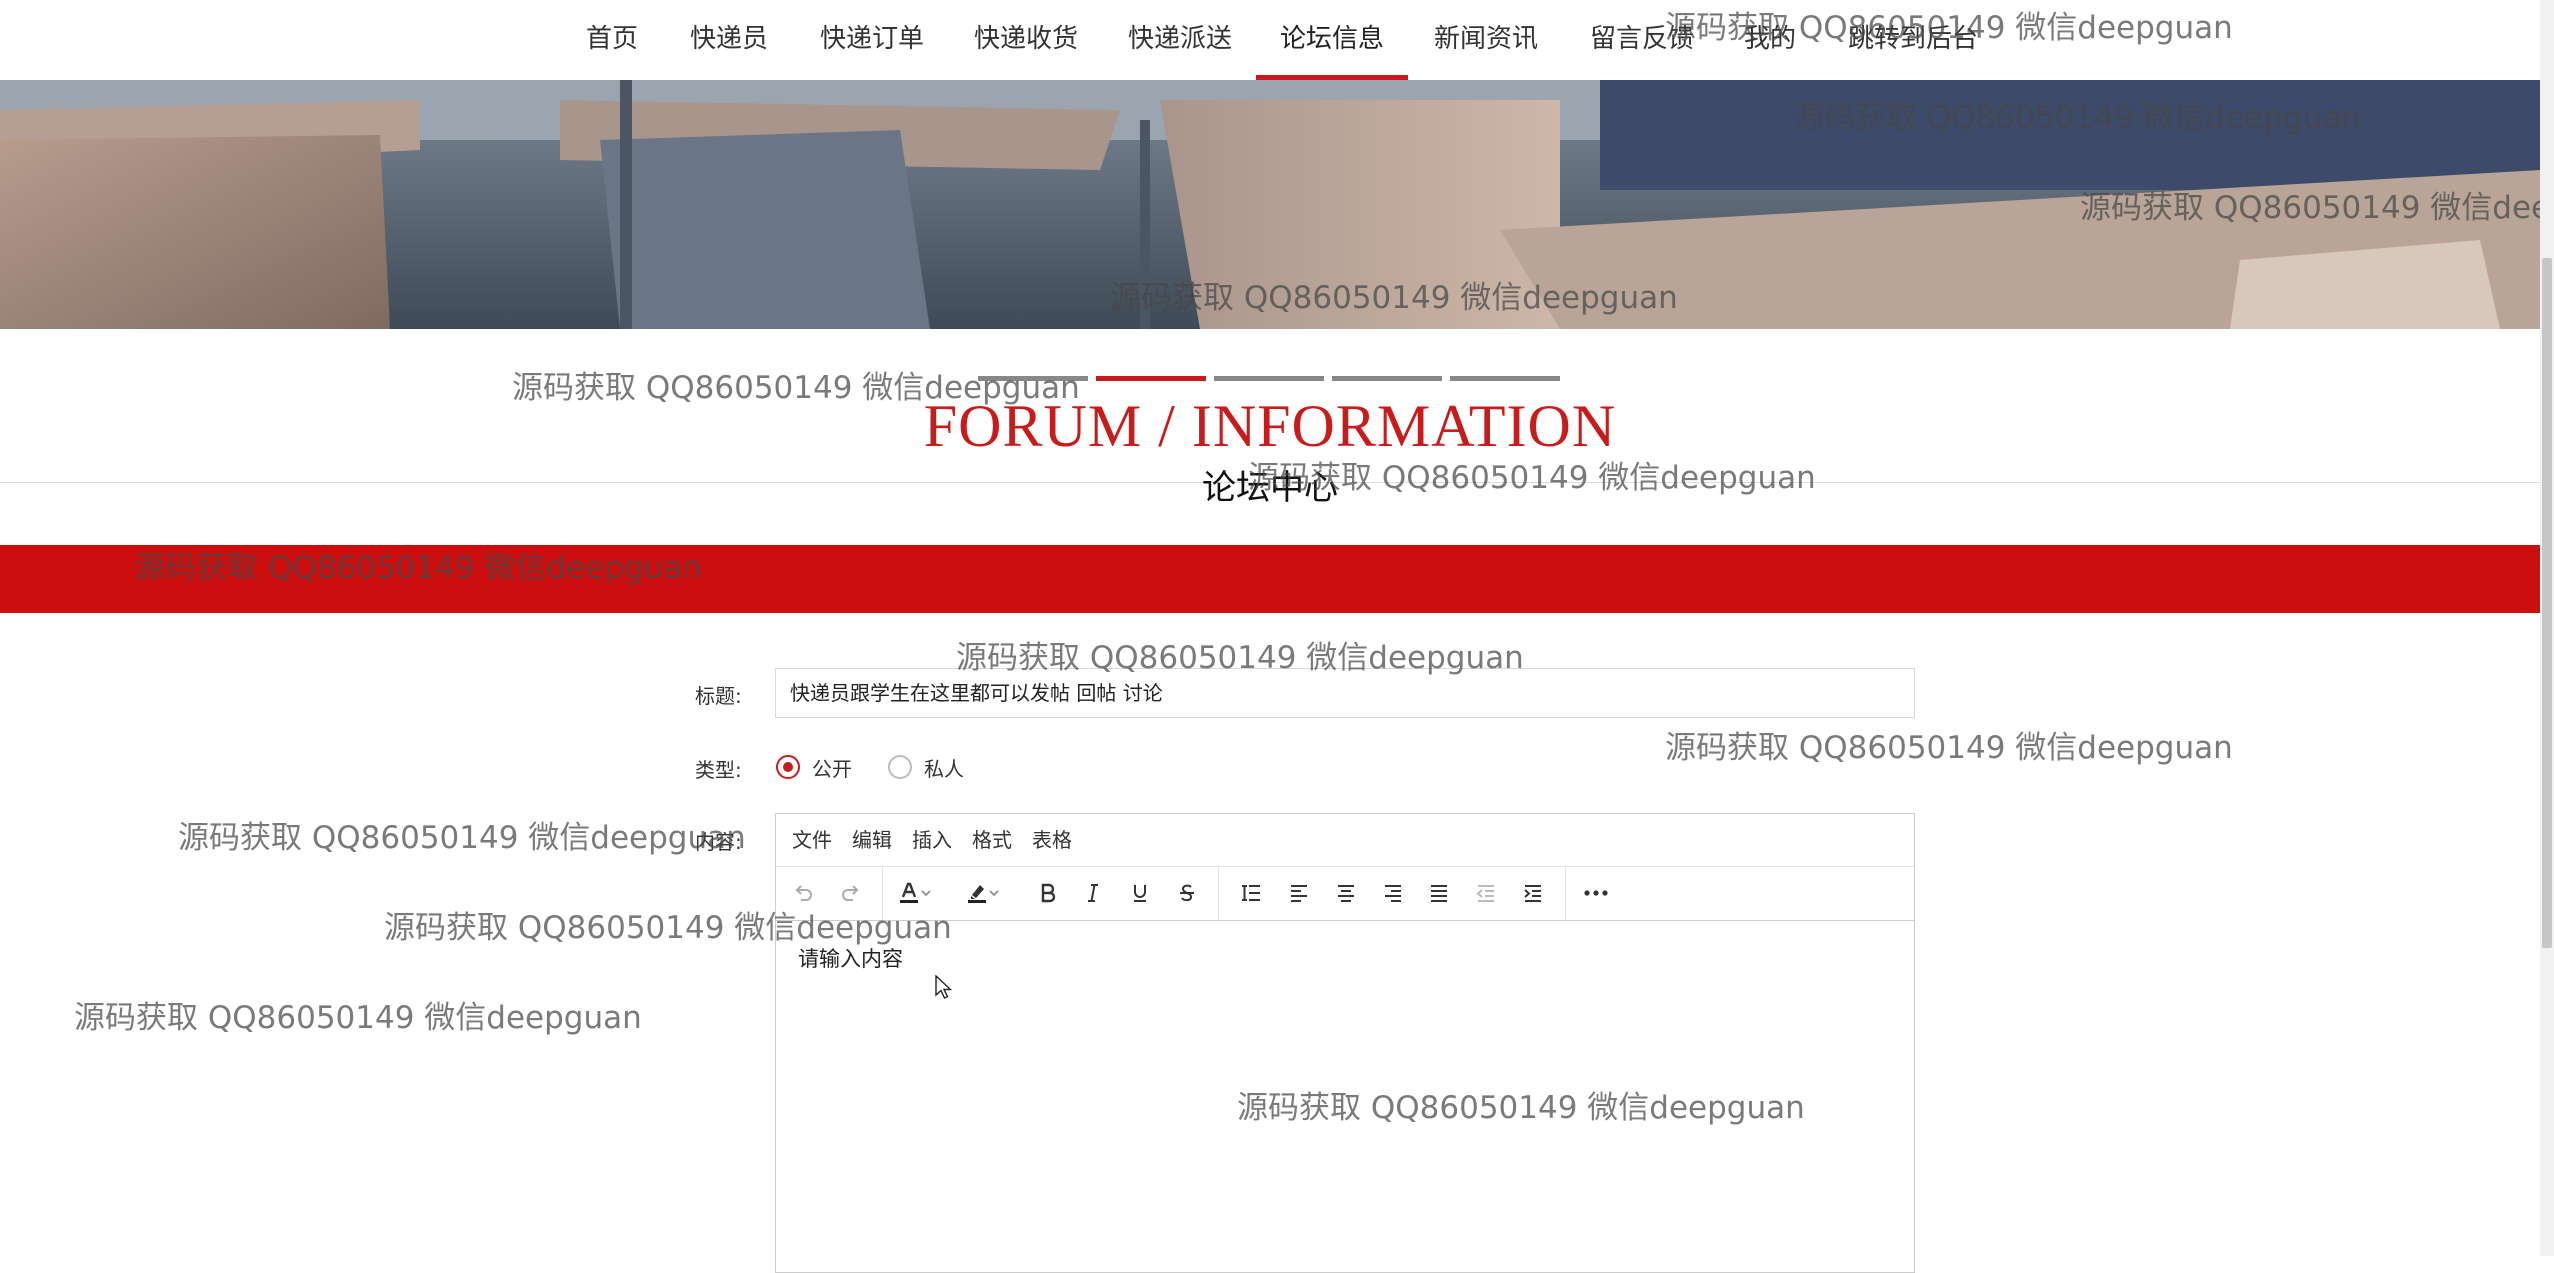 This screenshot has width=2554, height=1273. I want to click on mouse-pointer-icon, so click(944, 987).